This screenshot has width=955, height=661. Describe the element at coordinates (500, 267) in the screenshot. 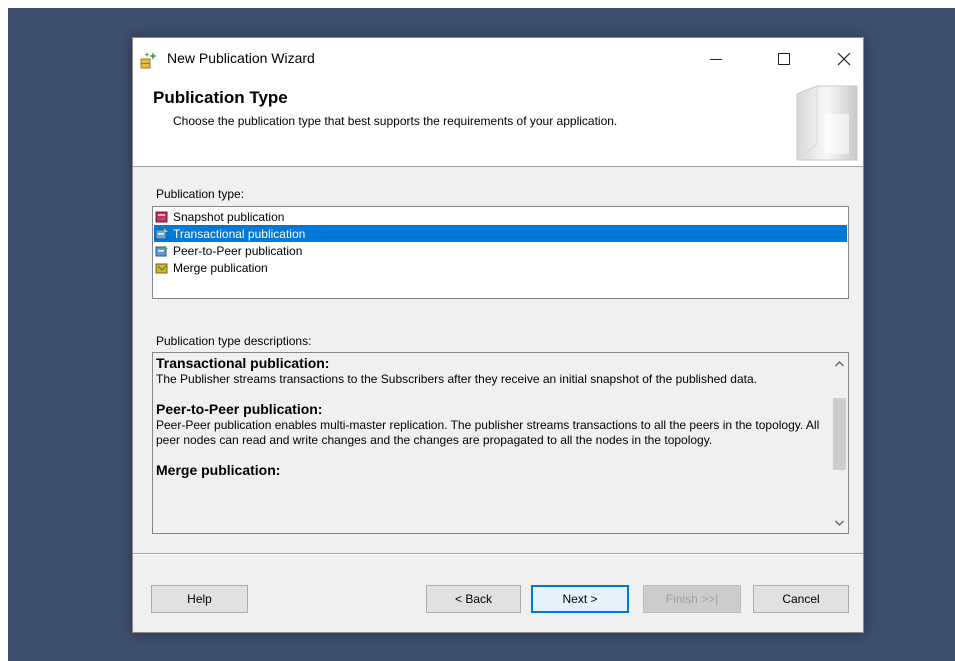

I see `list-item-merge-publication: Merge publication` at that location.